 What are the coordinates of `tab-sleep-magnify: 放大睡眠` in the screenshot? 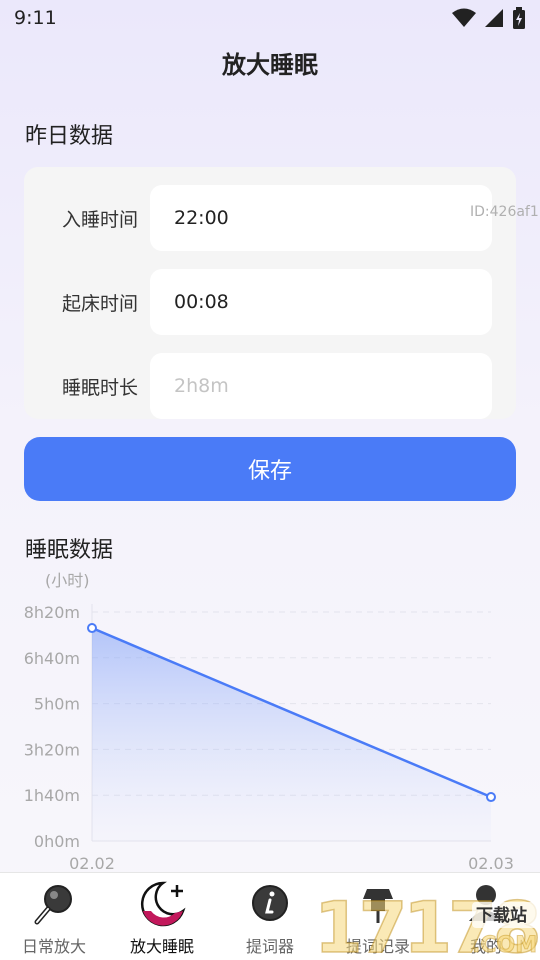 It's located at (162, 916).